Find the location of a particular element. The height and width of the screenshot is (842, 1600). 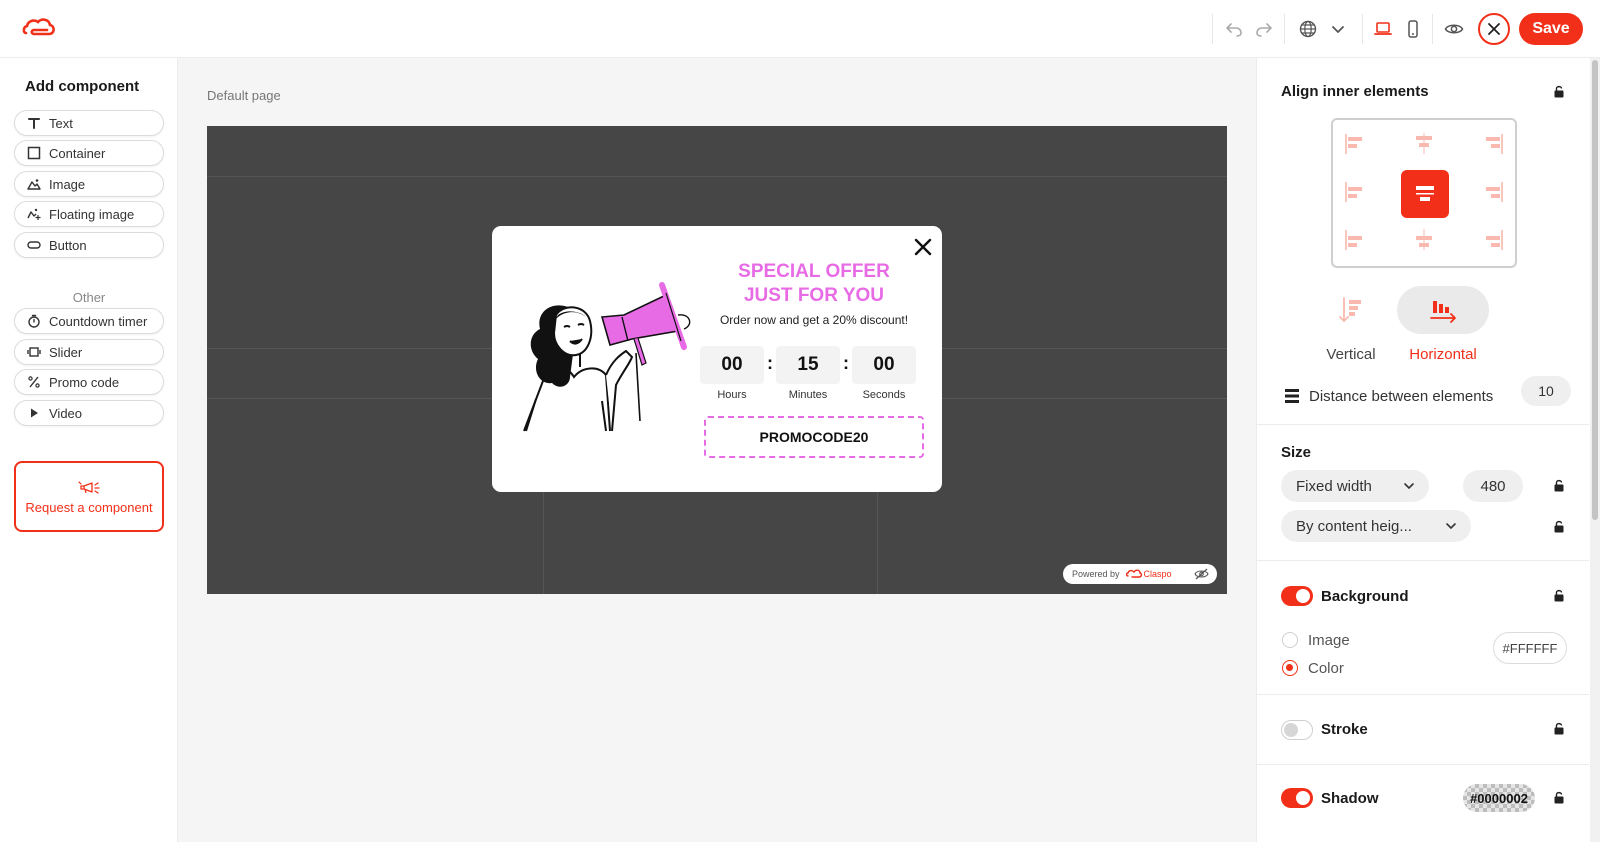

other-section-label: Other is located at coordinates (89, 297).